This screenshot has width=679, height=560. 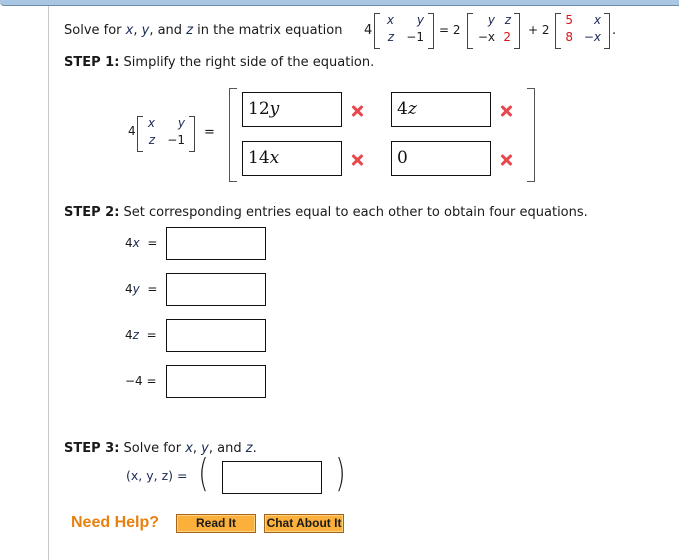 What do you see at coordinates (166, 134) in the screenshot?
I see `step1-lhs-matrix: x y z −1` at bounding box center [166, 134].